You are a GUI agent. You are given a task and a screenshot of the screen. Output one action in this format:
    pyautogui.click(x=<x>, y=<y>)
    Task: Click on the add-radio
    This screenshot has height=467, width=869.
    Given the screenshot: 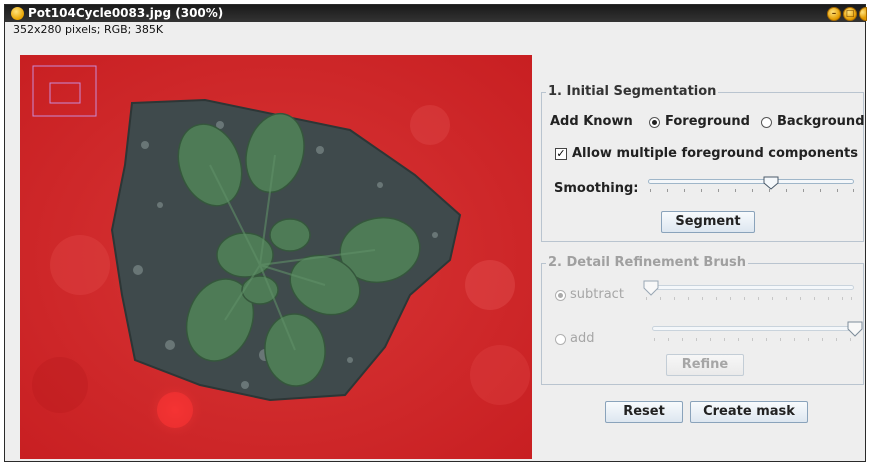 What is the action you would take?
    pyautogui.click(x=560, y=339)
    